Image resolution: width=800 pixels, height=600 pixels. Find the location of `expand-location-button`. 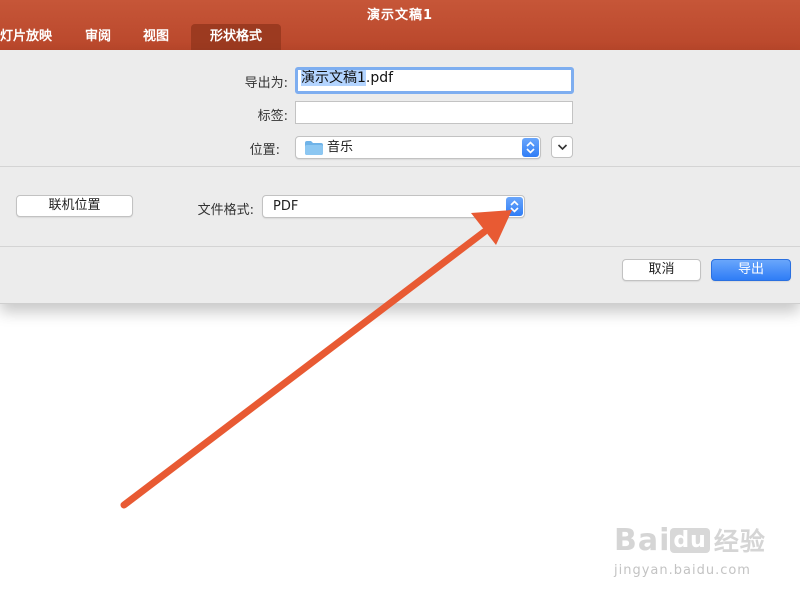

expand-location-button is located at coordinates (562, 147).